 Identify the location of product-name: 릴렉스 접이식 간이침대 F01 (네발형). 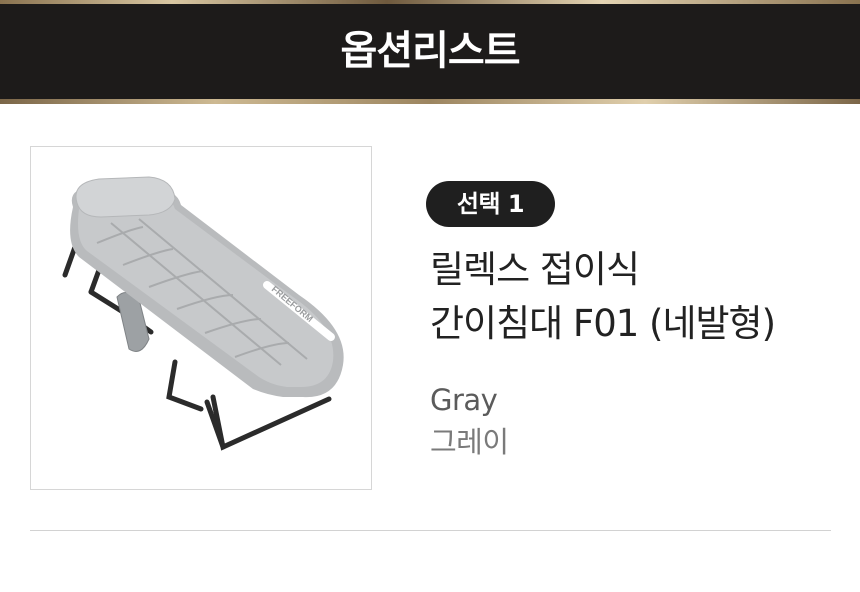
(642, 297).